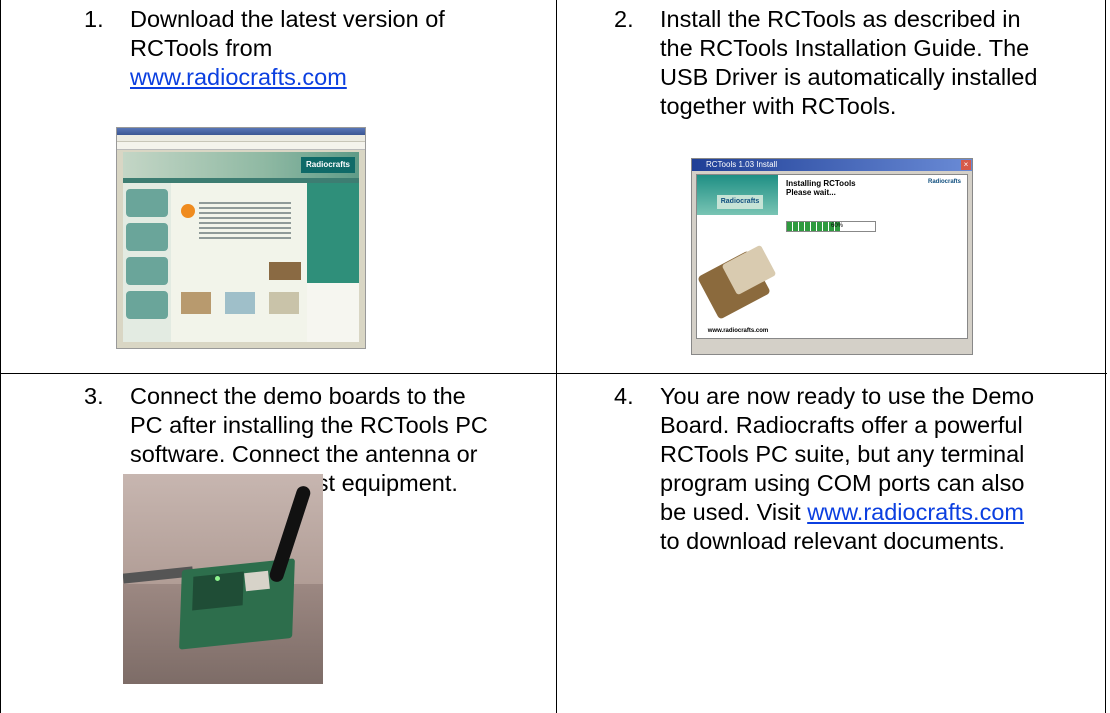  I want to click on installer-url: www.radiocrafts.com, so click(738, 331).